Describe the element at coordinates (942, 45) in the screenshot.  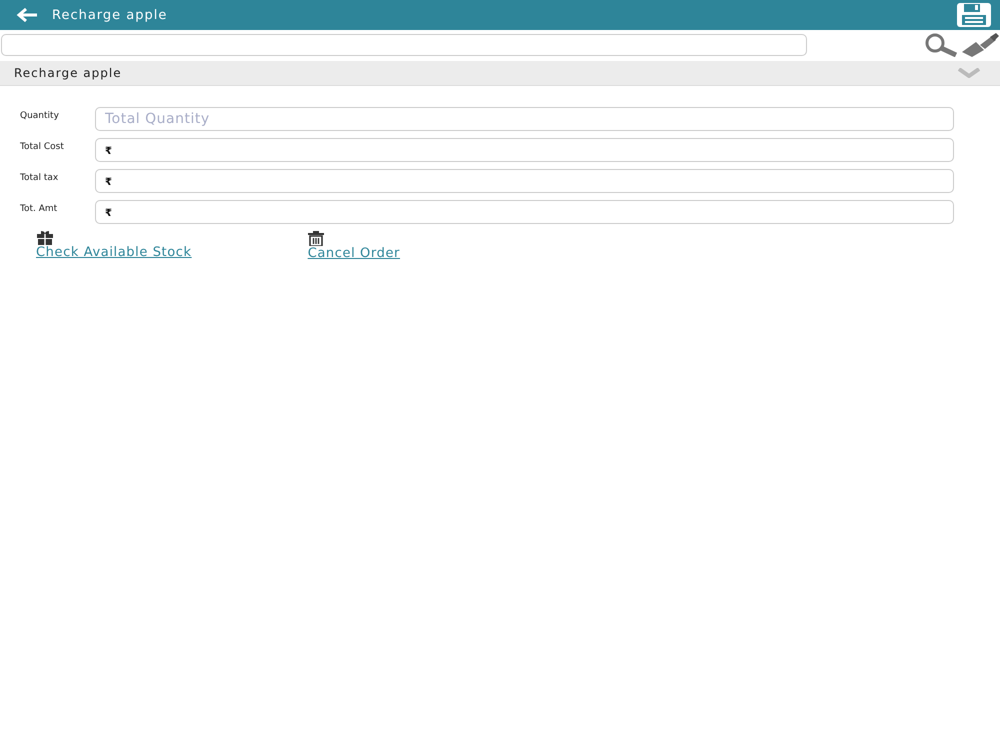
I see `search-icon` at that location.